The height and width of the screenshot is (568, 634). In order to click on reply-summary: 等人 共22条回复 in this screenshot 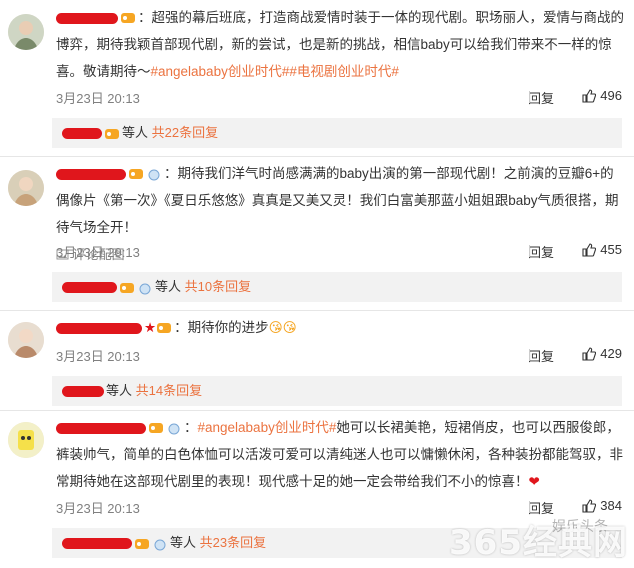, I will do `click(337, 133)`.